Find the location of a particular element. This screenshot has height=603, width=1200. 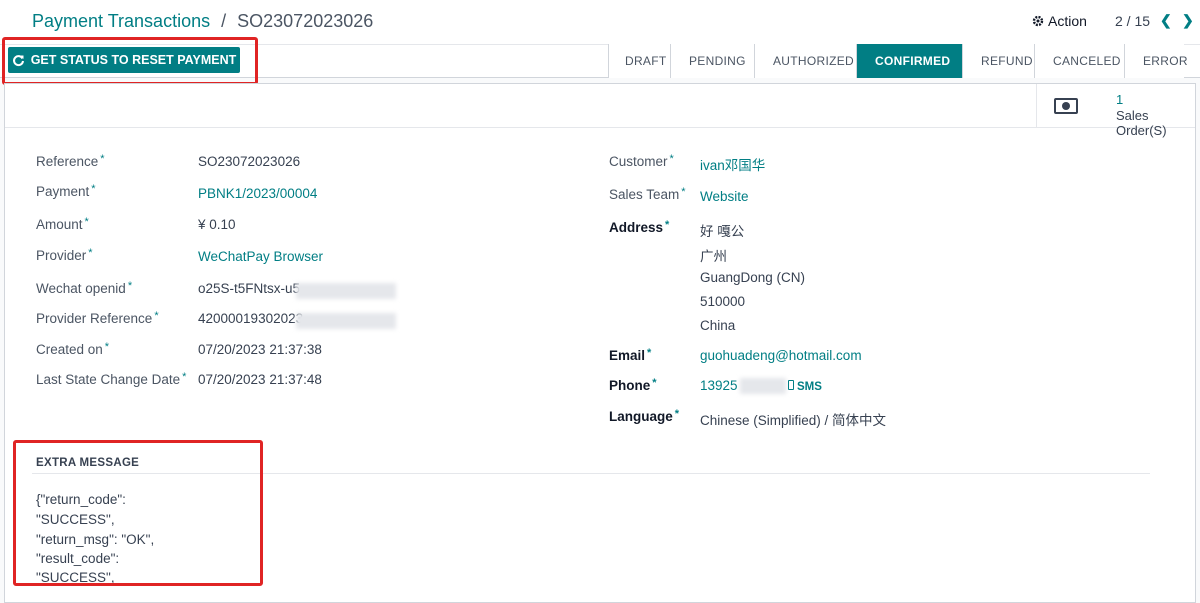

button-box: 1 Sales Order(S) is located at coordinates (601, 111).